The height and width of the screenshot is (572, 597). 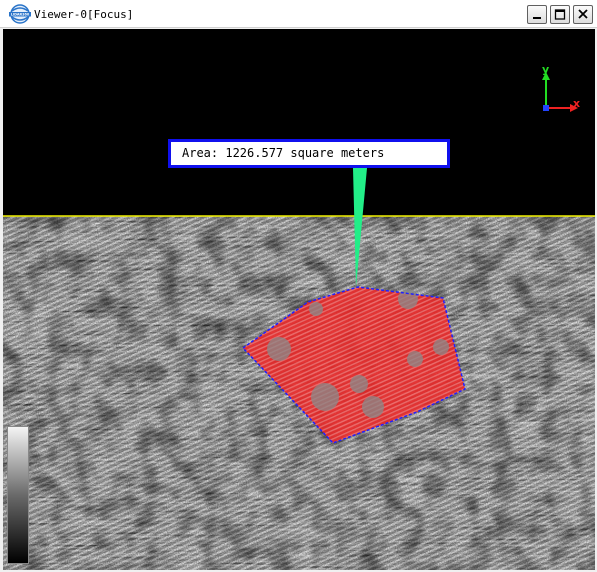 What do you see at coordinates (537, 14) in the screenshot?
I see `minimize-button` at bounding box center [537, 14].